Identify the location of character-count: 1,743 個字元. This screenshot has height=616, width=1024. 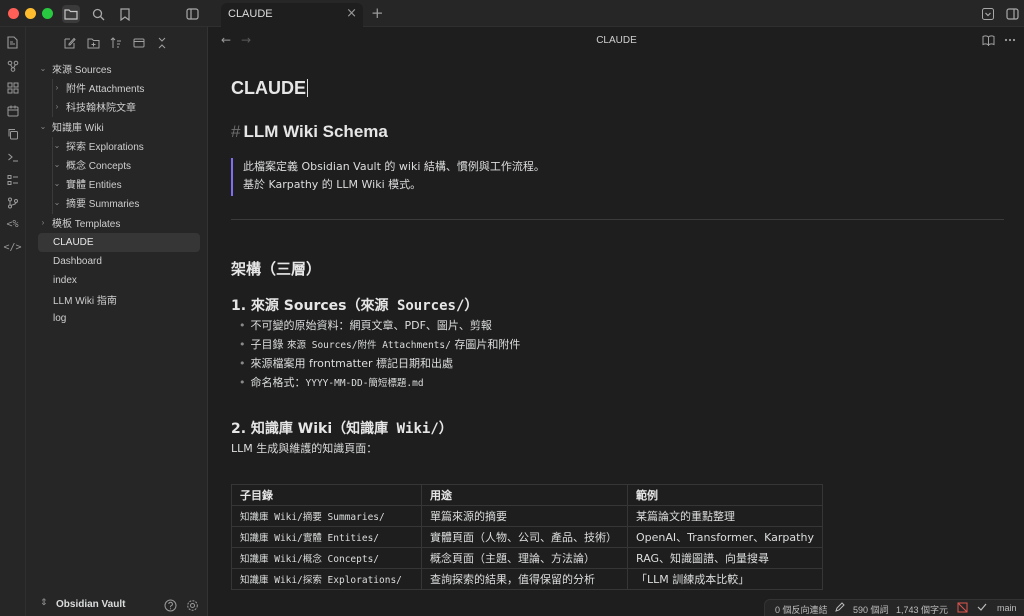
(922, 610).